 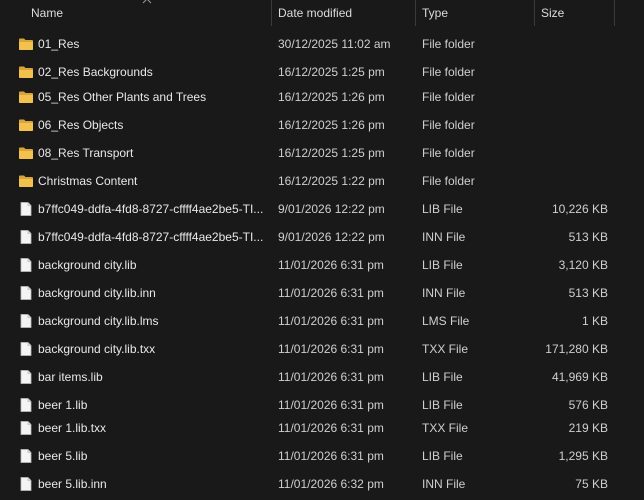 I want to click on file-name: 05_Res Other Plants and Trees, so click(x=122, y=97).